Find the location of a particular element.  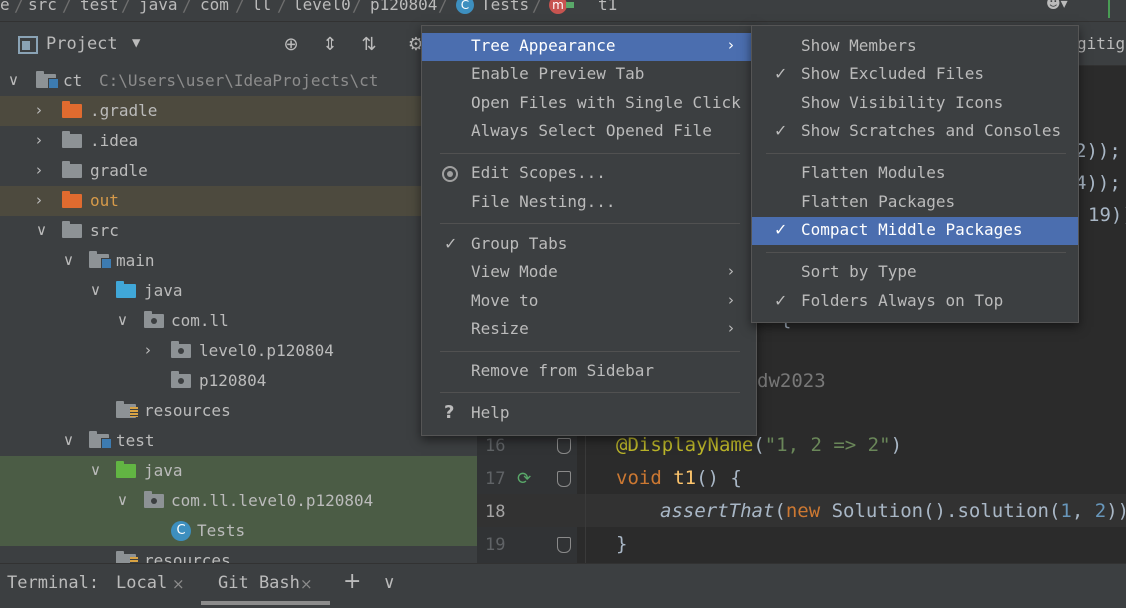

menu-item-resize: Resize › is located at coordinates (589, 330).